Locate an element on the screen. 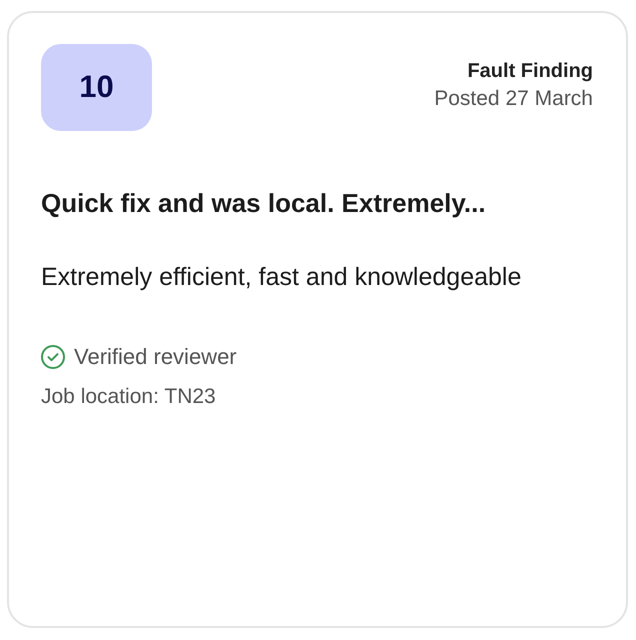 The width and height of the screenshot is (636, 640). posted-date: Posted 27 March is located at coordinates (513, 99).